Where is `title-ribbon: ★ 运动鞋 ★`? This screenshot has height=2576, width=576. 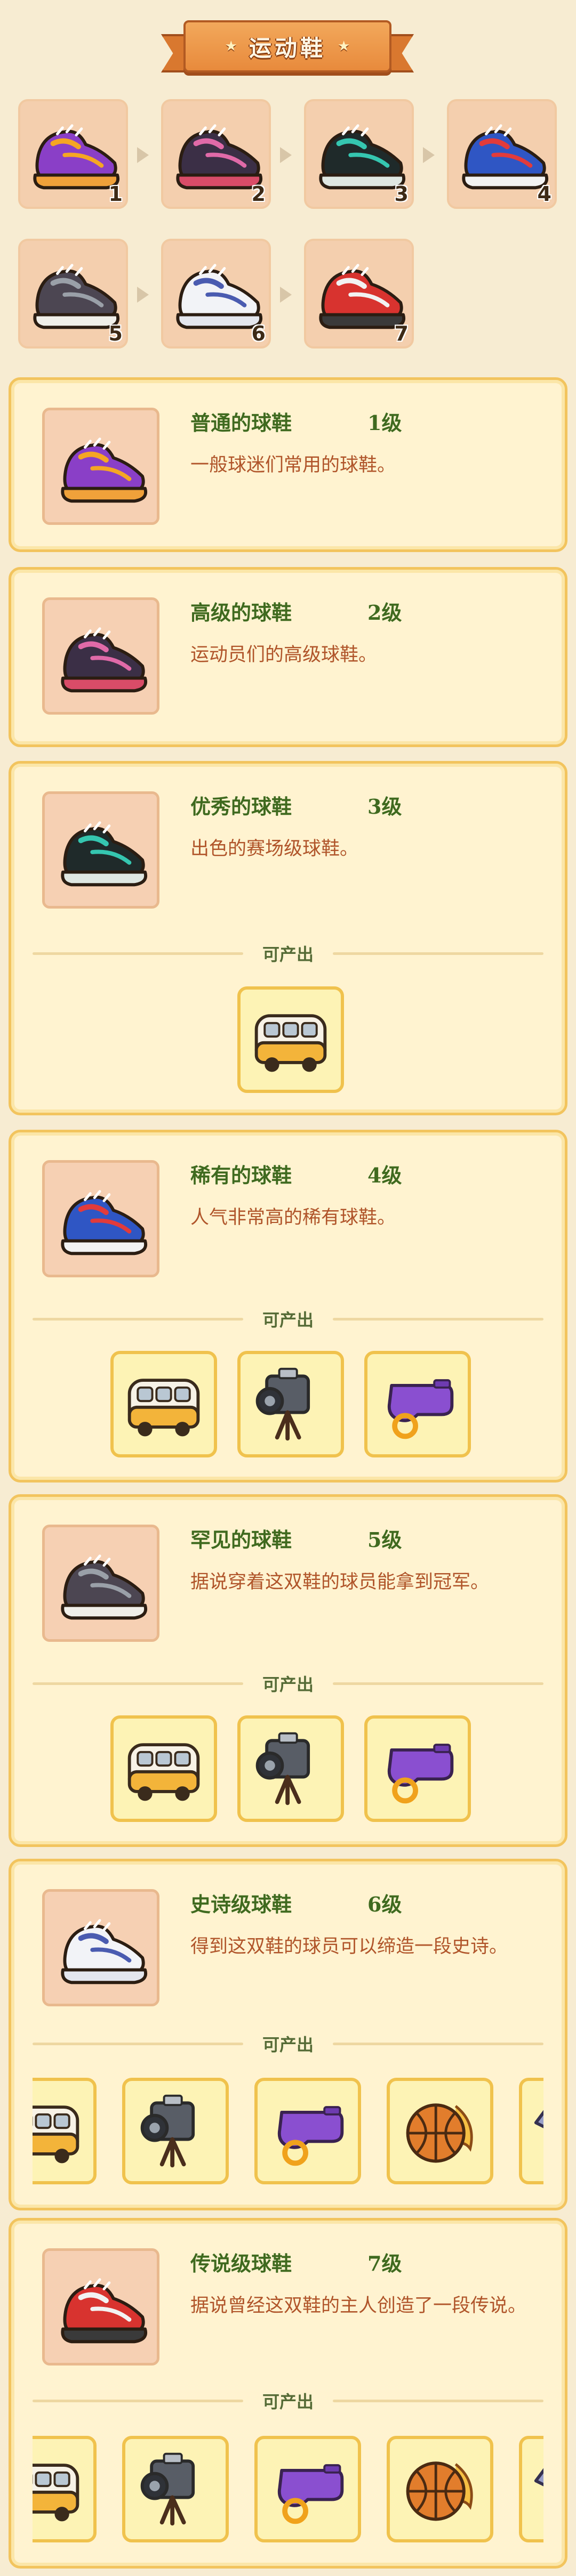 title-ribbon: ★ 运动鞋 ★ is located at coordinates (287, 50).